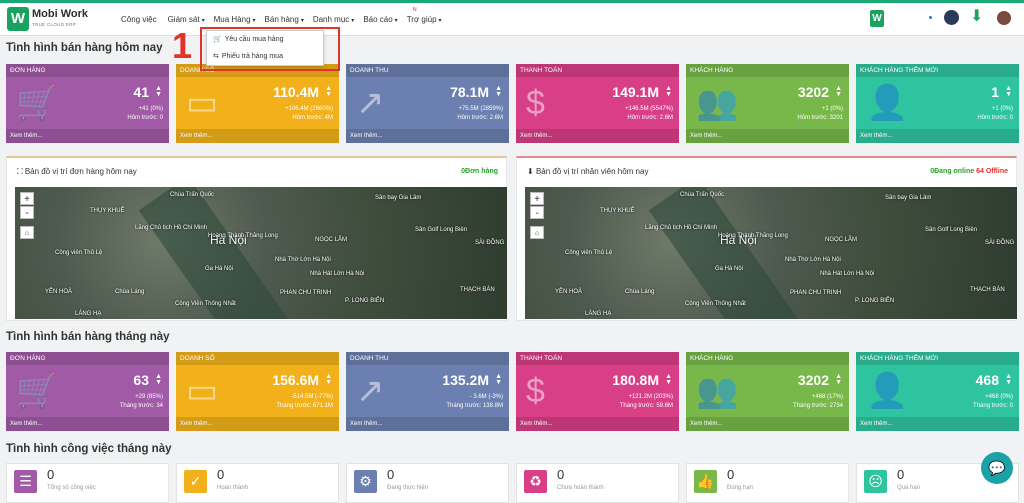 The image size is (1024, 503). What do you see at coordinates (993, 406) in the screenshot?
I see `card-previous: Tháng trước: 0` at bounding box center [993, 406].